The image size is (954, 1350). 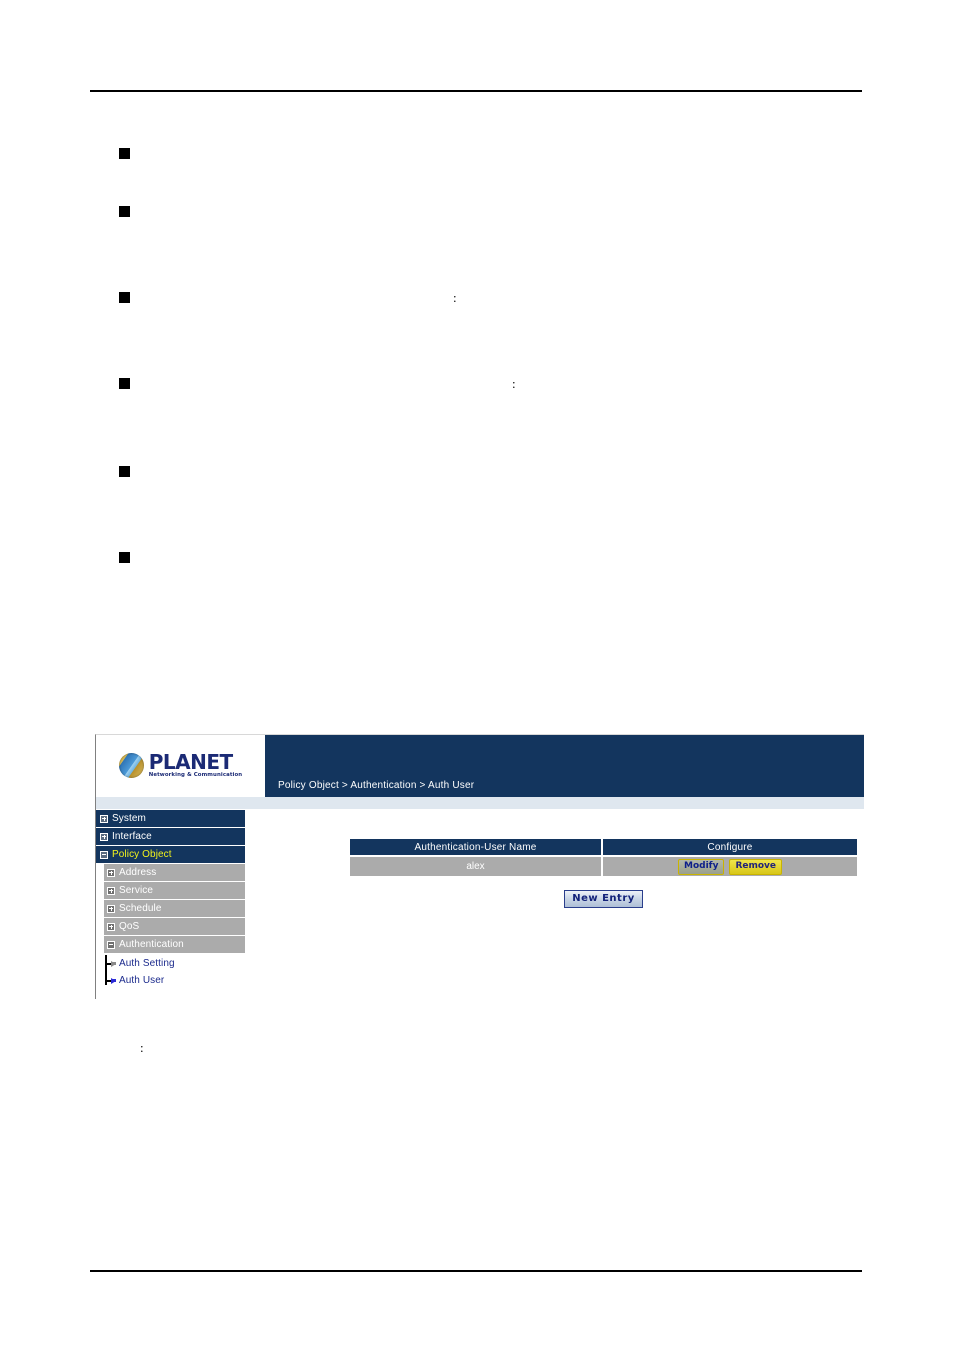 I want to click on column-header-configure: Configure, so click(x=729, y=847).